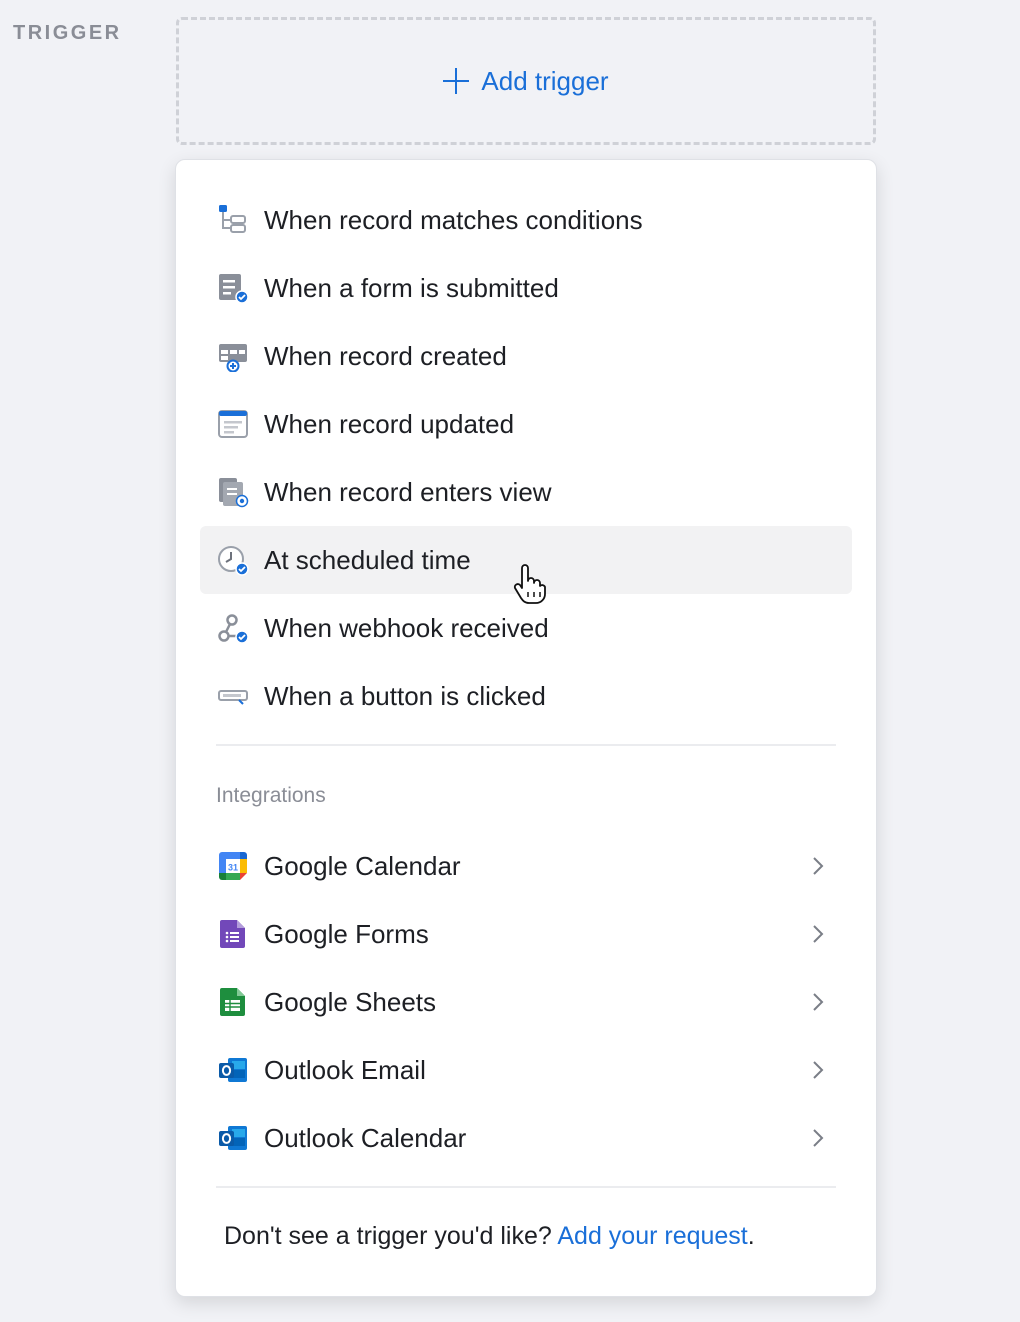 The height and width of the screenshot is (1322, 1020). What do you see at coordinates (346, 933) in the screenshot?
I see `integration-item-label: Google Forms` at bounding box center [346, 933].